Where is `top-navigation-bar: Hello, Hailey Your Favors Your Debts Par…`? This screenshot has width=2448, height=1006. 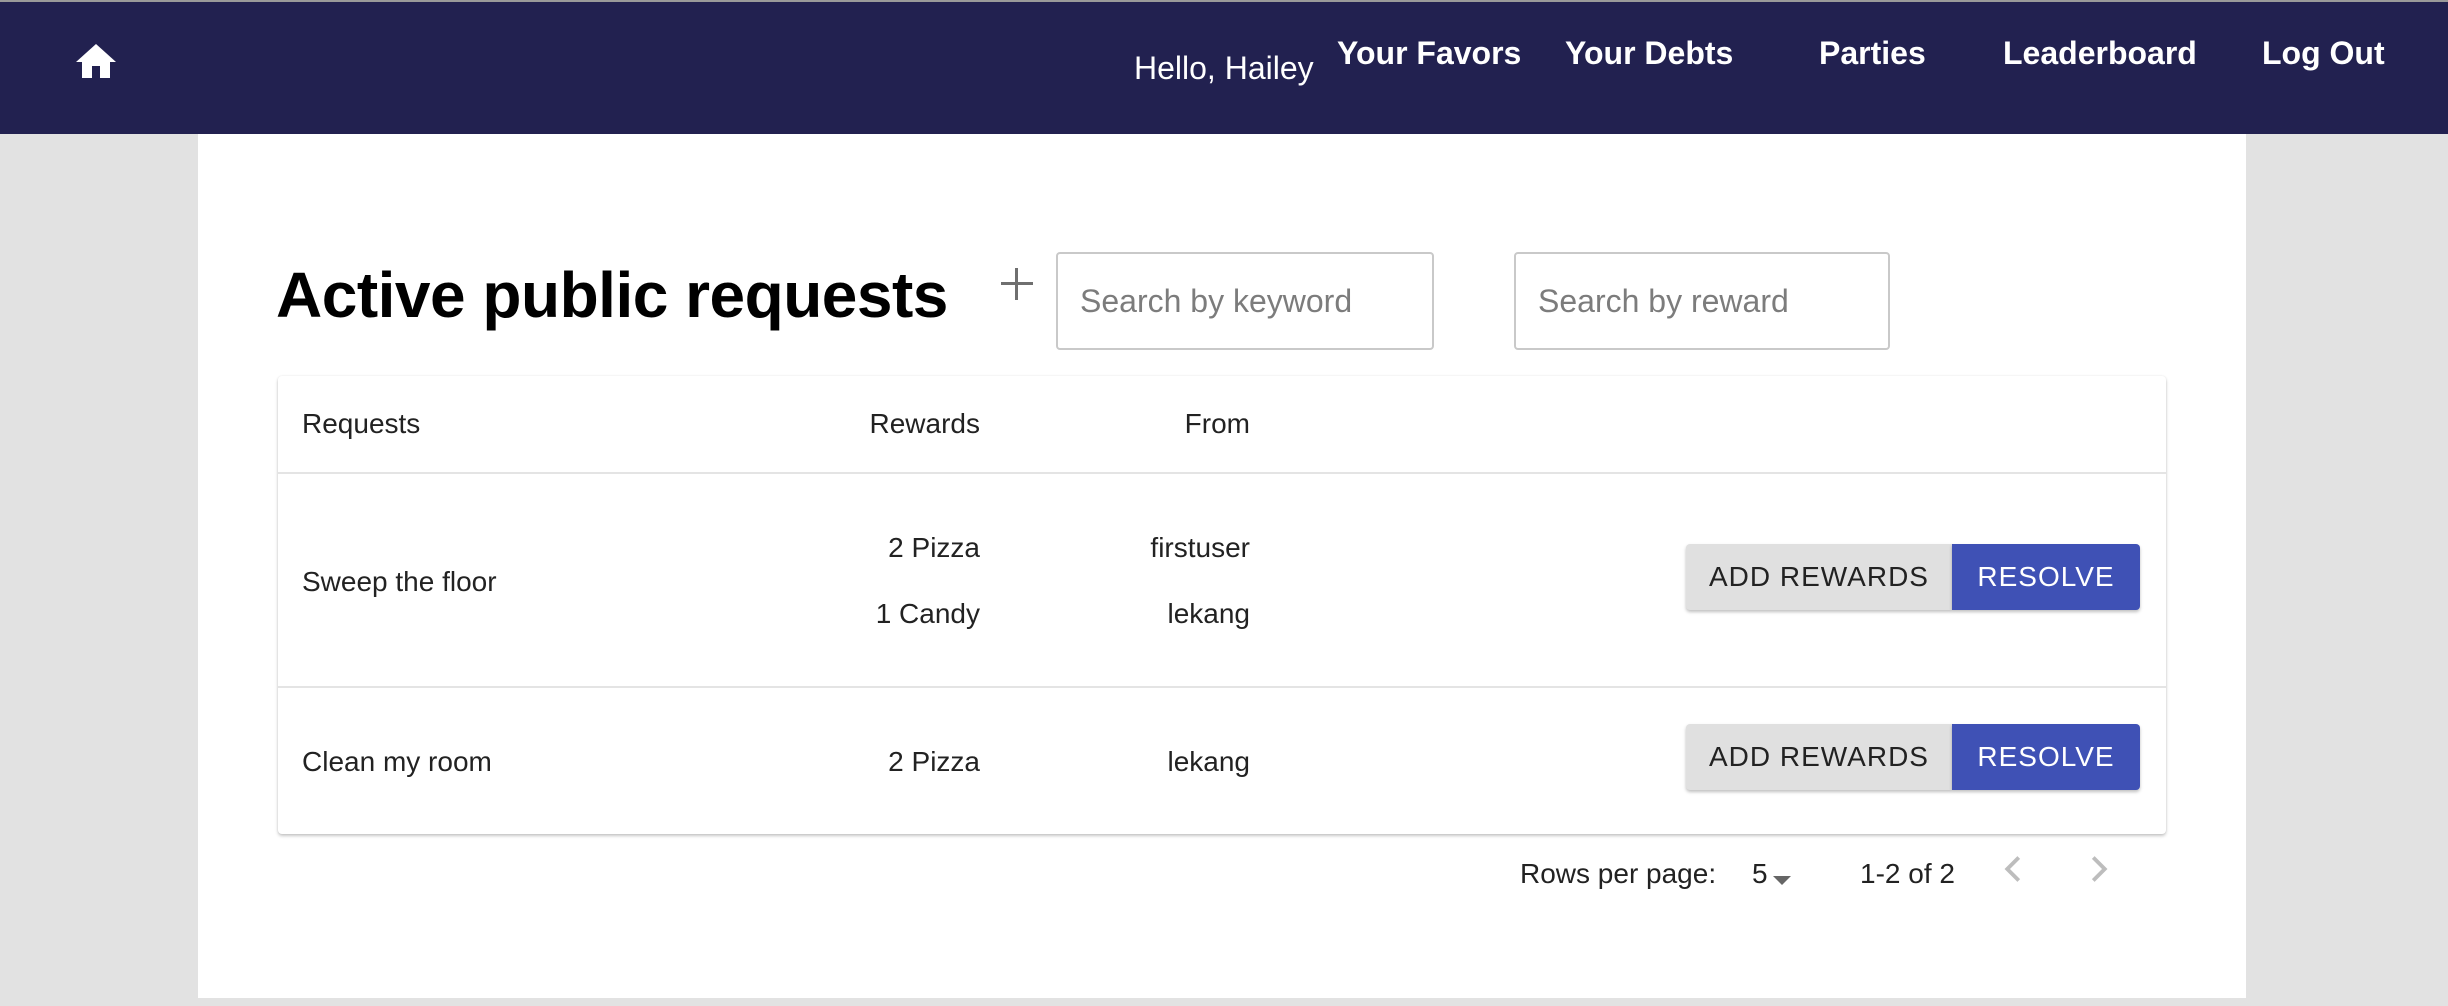
top-navigation-bar: Hello, Hailey Your Favors Your Debts Par… is located at coordinates (1224, 67).